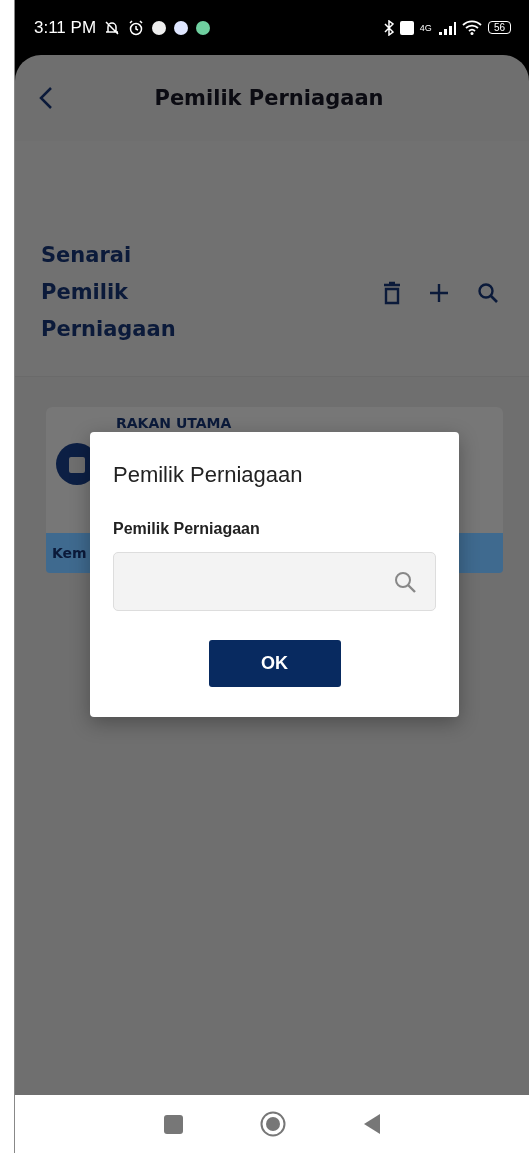 This screenshot has width=529, height=1153. I want to click on battery-level: 56, so click(499, 27).